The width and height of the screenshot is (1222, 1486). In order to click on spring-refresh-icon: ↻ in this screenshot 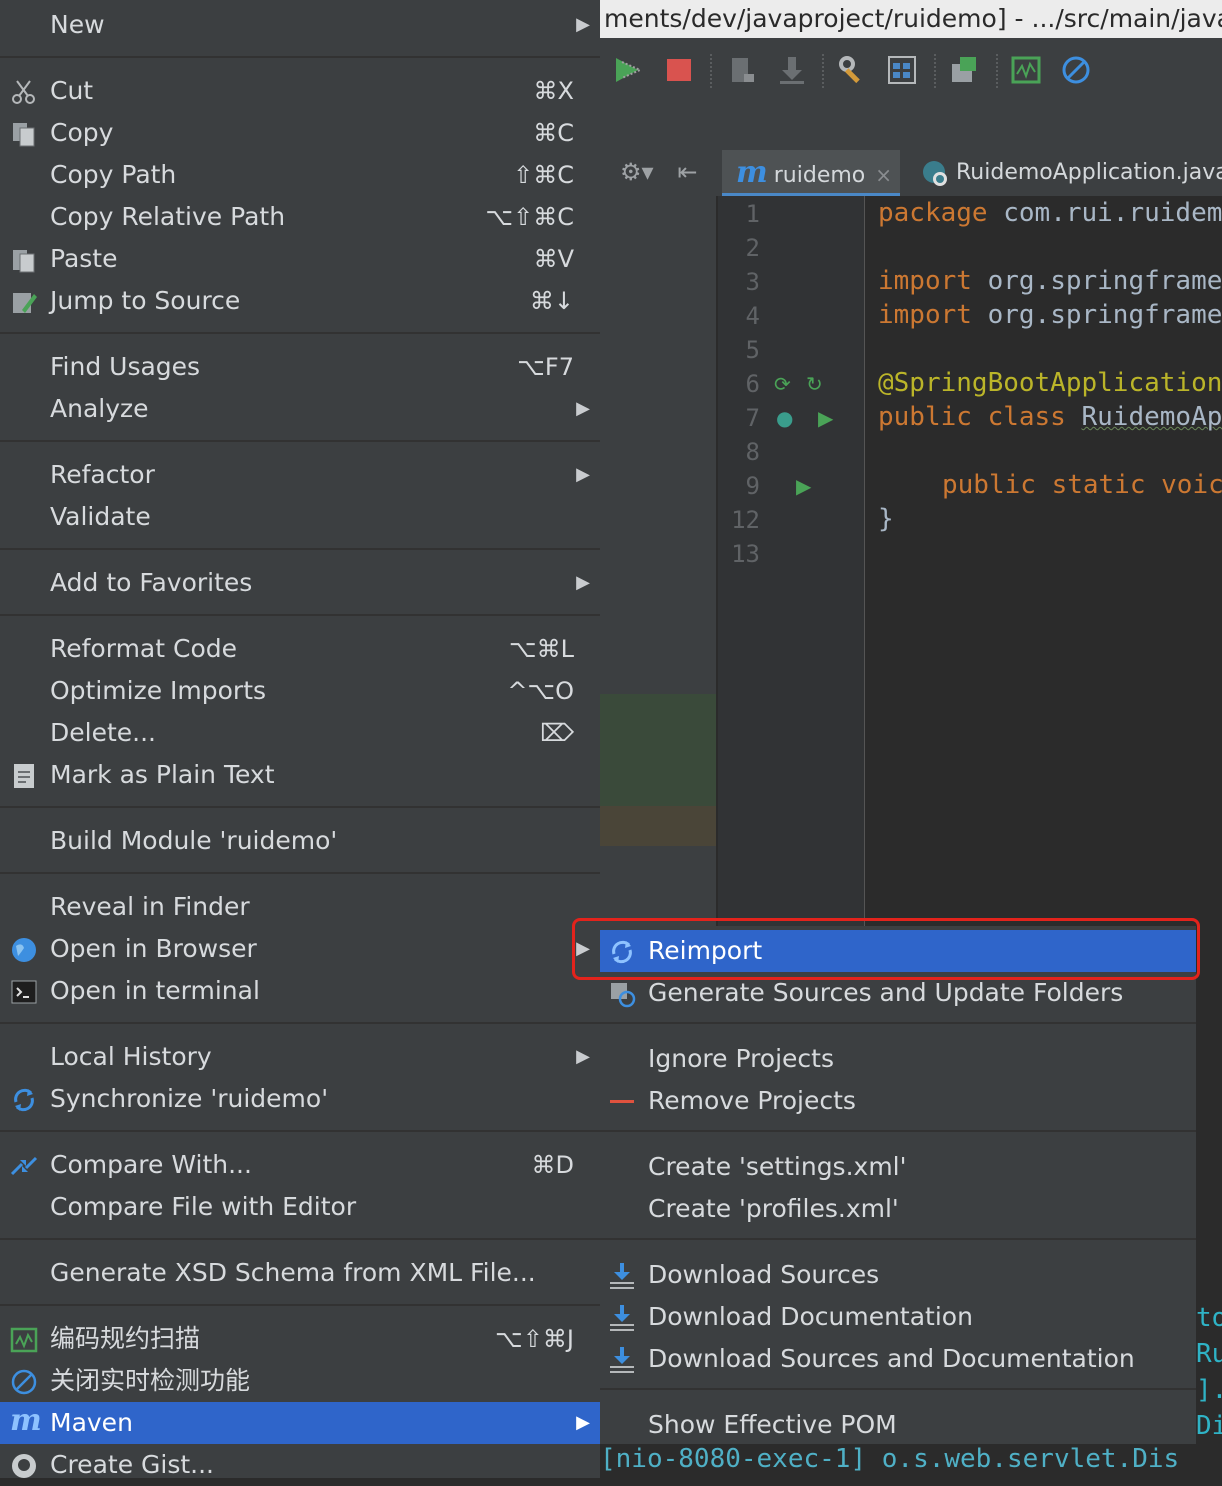, I will do `click(814, 384)`.